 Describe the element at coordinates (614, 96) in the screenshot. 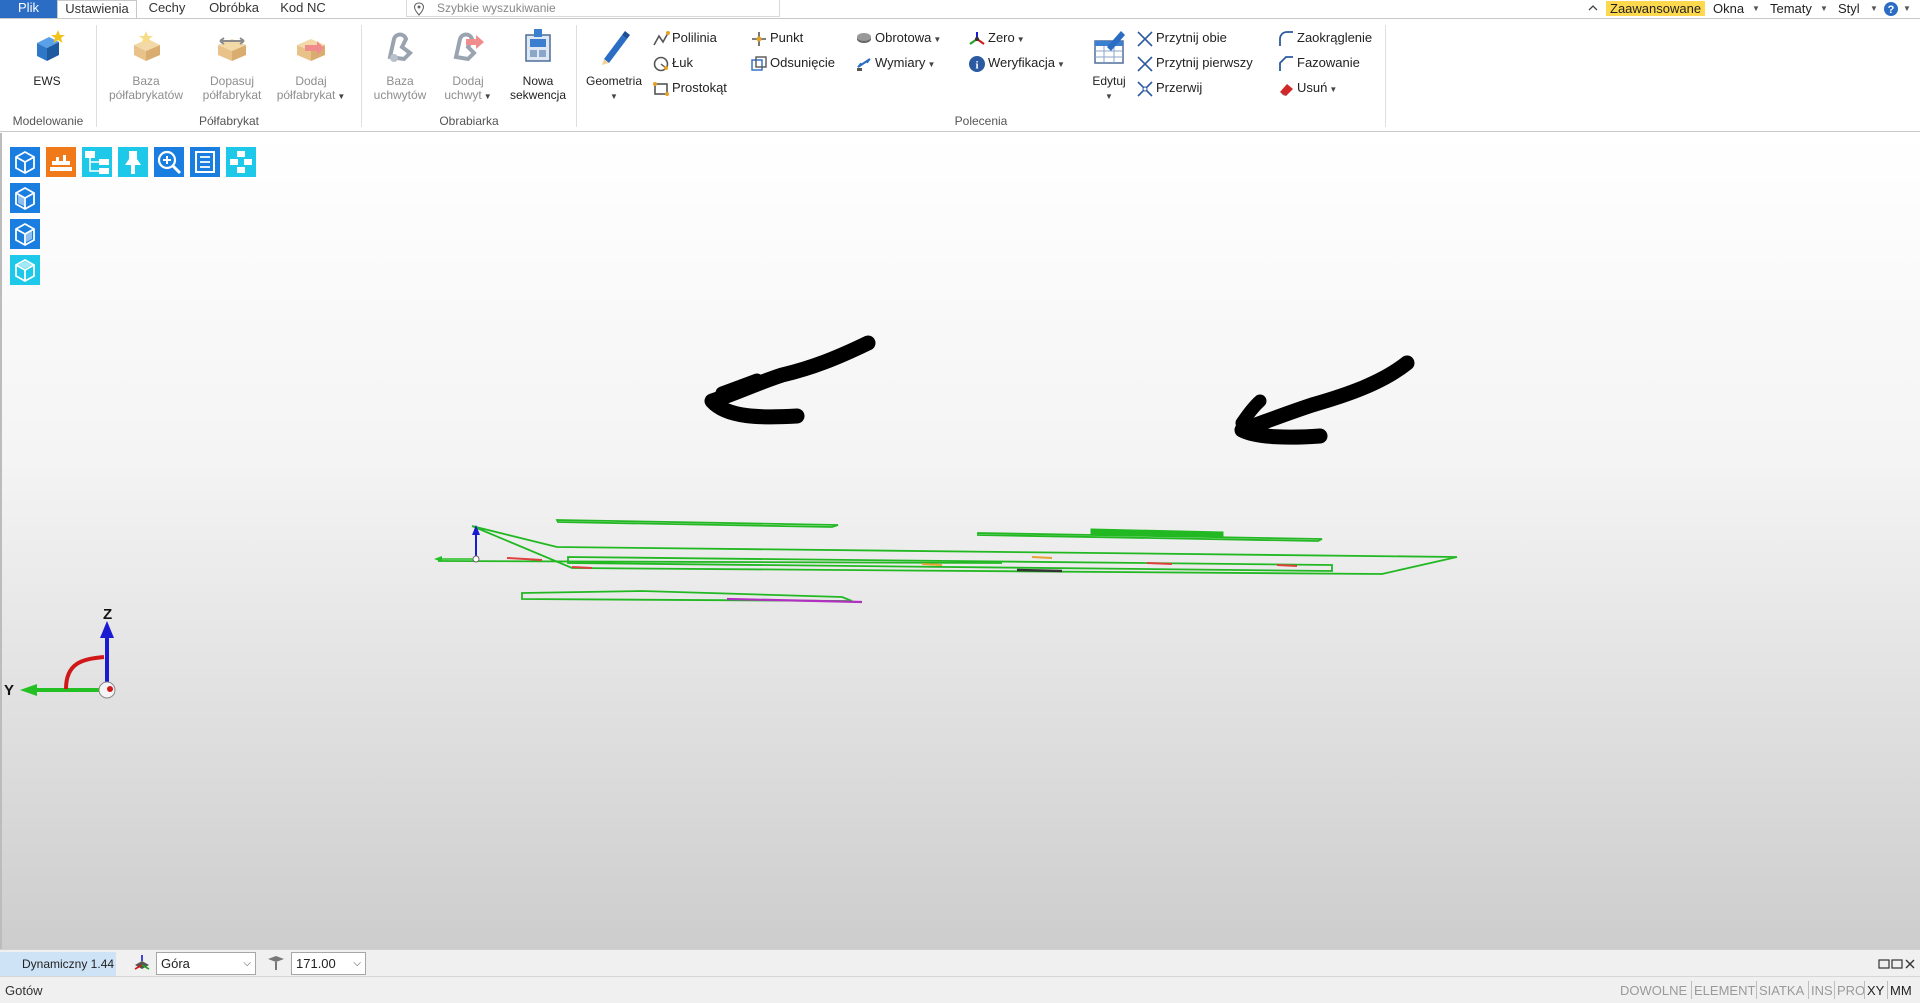

I see `geometry-dropdown-icon: ▼` at that location.